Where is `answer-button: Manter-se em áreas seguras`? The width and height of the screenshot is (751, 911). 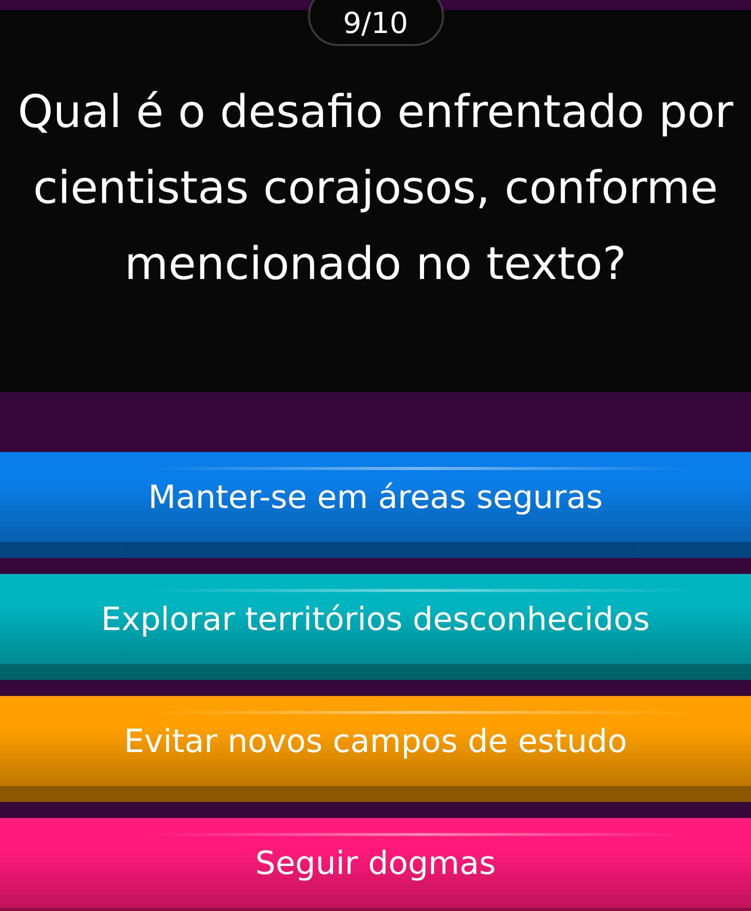
answer-button: Manter-se em áreas seguras is located at coordinates (375, 505).